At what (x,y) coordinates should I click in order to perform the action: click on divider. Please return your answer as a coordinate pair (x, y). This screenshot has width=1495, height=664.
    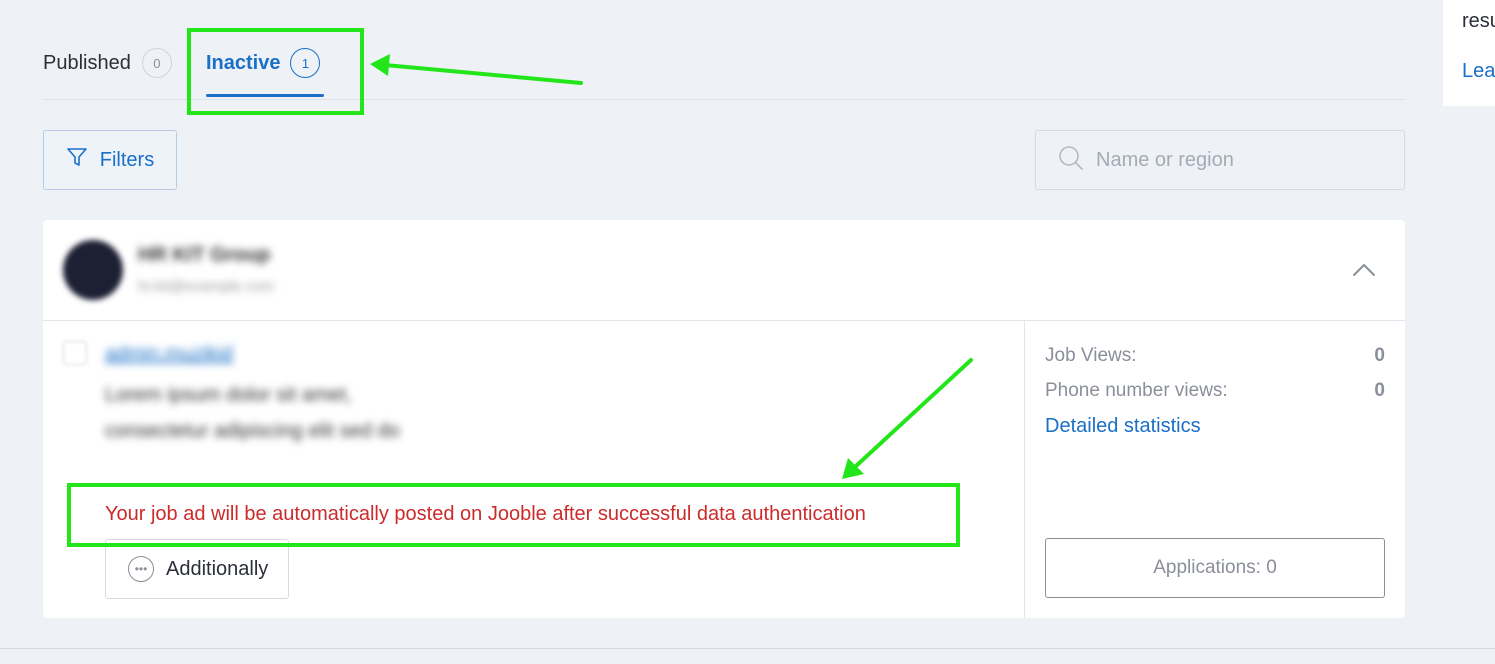
    Looking at the image, I should click on (747, 648).